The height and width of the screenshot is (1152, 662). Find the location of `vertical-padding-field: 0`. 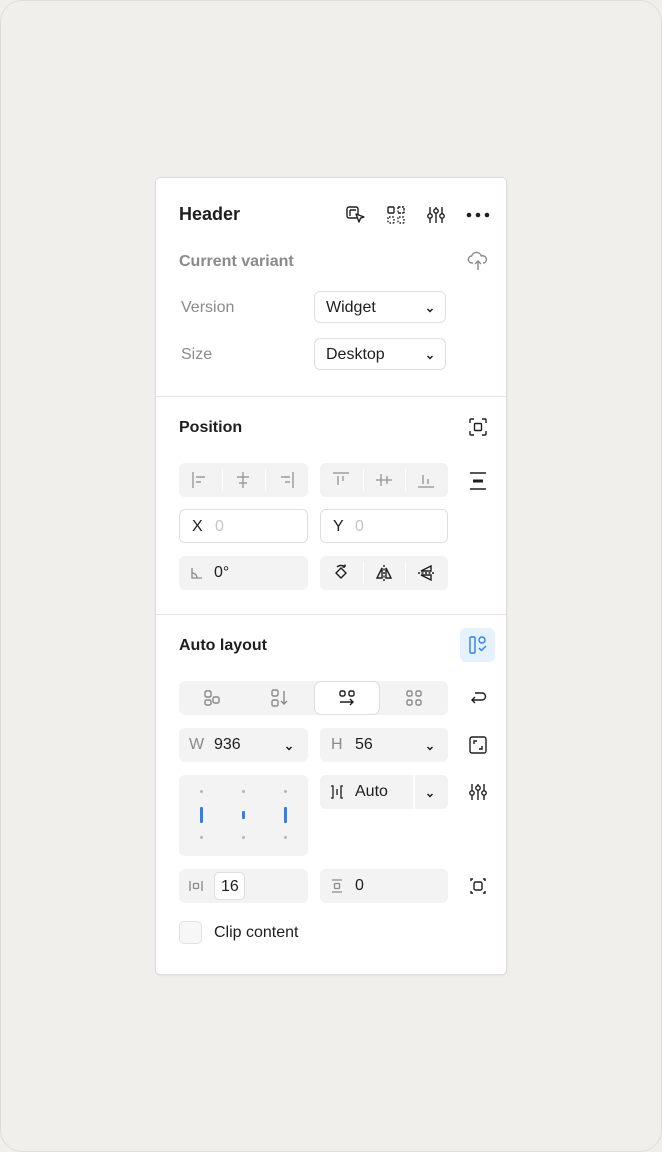

vertical-padding-field: 0 is located at coordinates (384, 886).